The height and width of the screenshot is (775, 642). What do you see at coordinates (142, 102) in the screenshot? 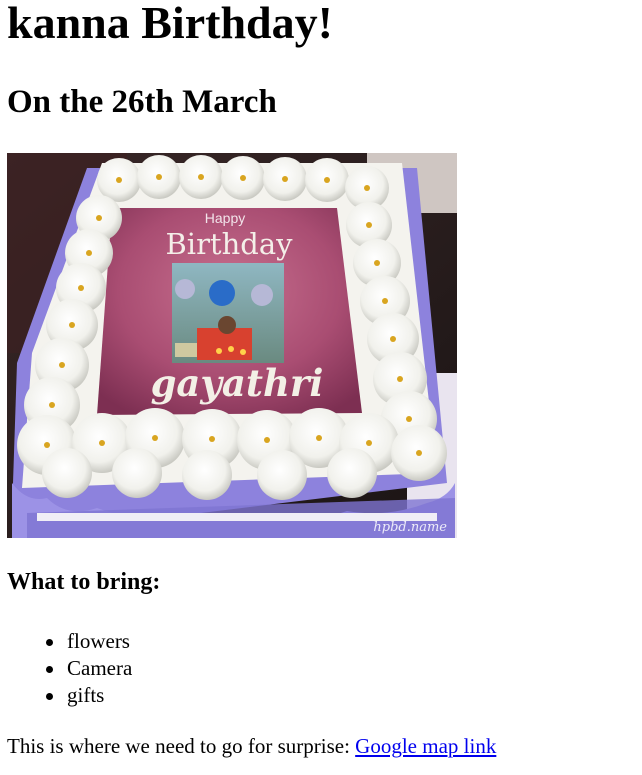
I see `date-heading: On the 26th March` at bounding box center [142, 102].